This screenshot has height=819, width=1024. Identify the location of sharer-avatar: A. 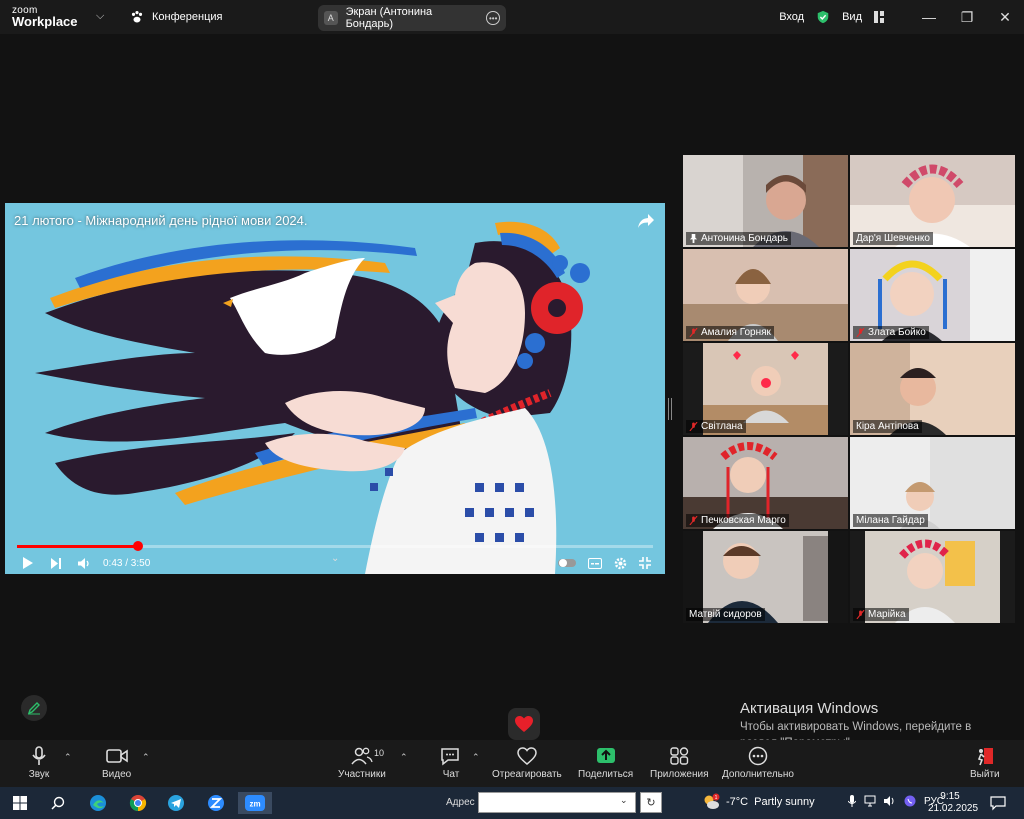
(331, 18).